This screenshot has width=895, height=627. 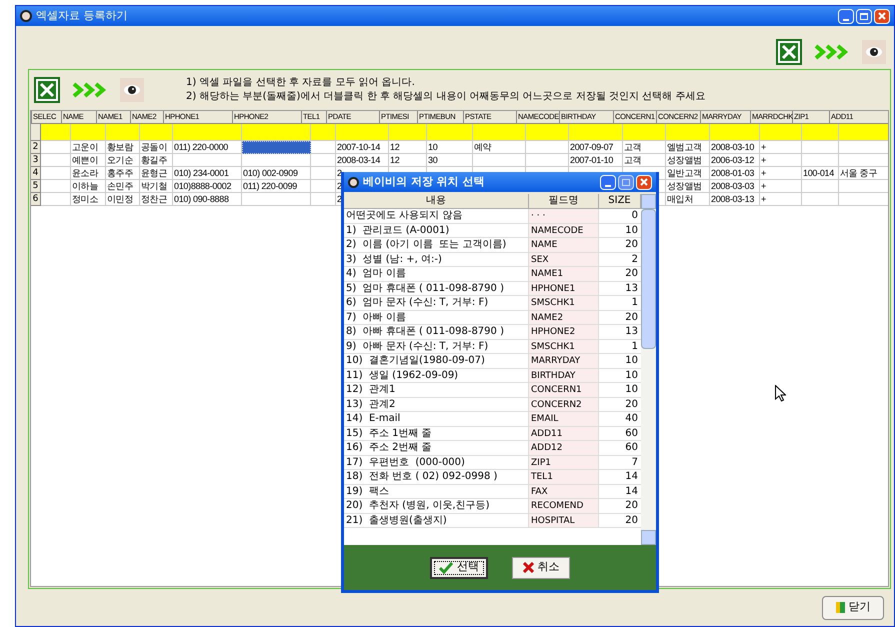 I want to click on scroll-down-icon, so click(x=648, y=537).